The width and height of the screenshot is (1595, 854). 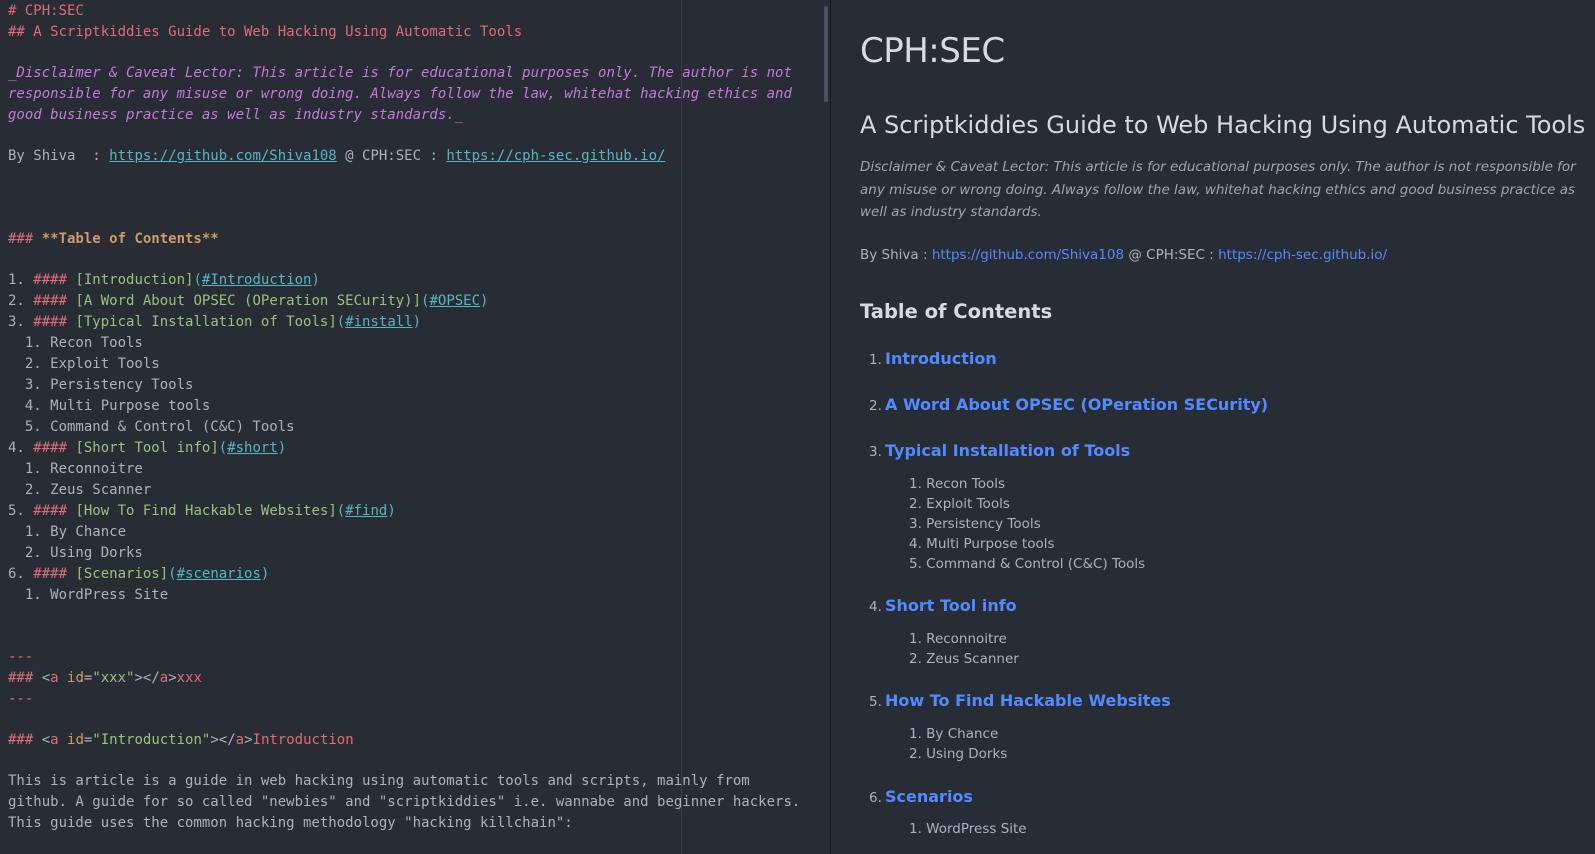 I want to click on editor-anchor-heading: ### <a id="xxx"></a>xxx, so click(x=105, y=678).